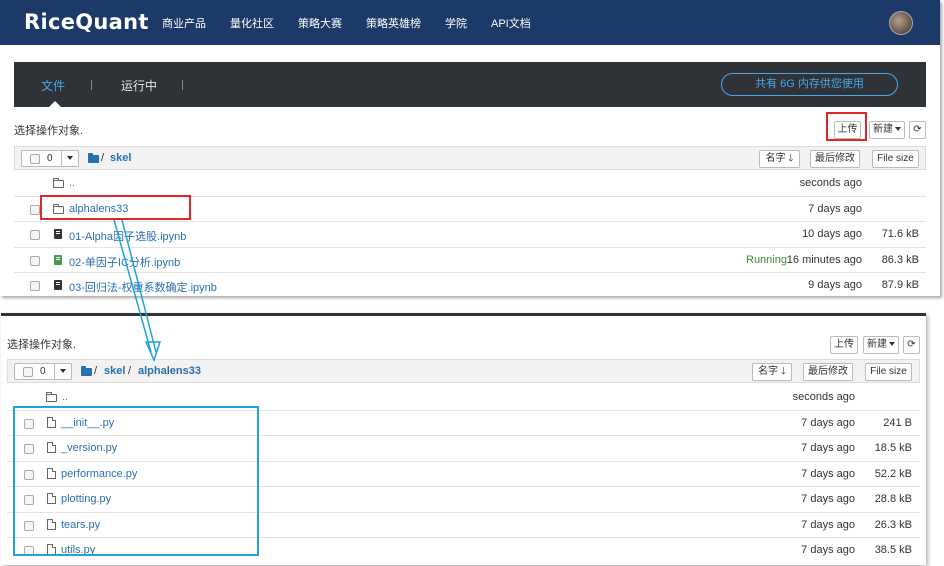 The height and width of the screenshot is (566, 944). I want to click on sort-name-label: 名字, so click(768, 371).